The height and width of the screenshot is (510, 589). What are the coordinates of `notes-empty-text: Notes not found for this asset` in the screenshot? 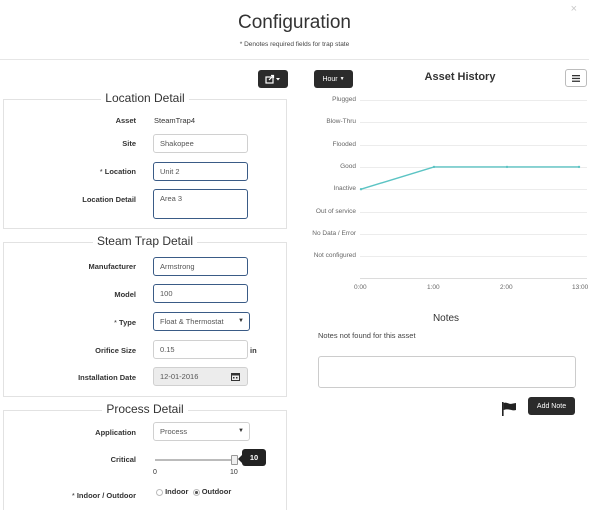 It's located at (367, 335).